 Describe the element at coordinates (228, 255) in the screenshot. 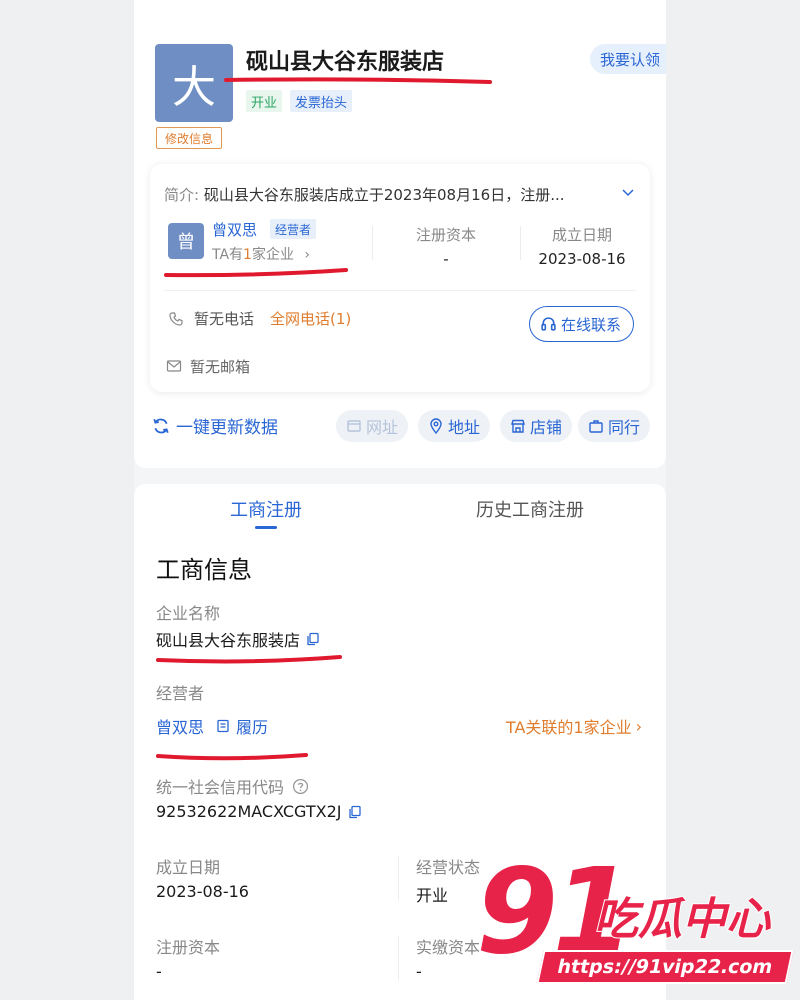

I see `operator-companies-prefix: TA有` at that location.